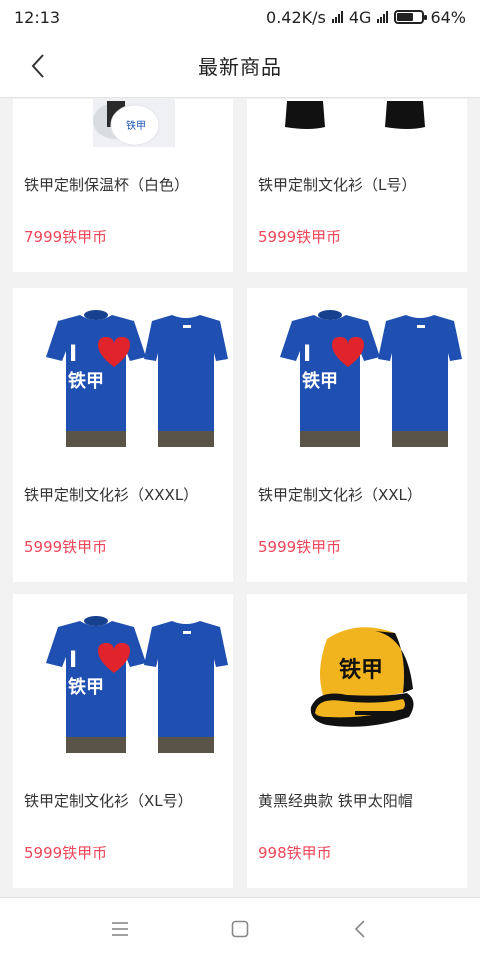  I want to click on network-speed: 0.42K/s, so click(296, 17).